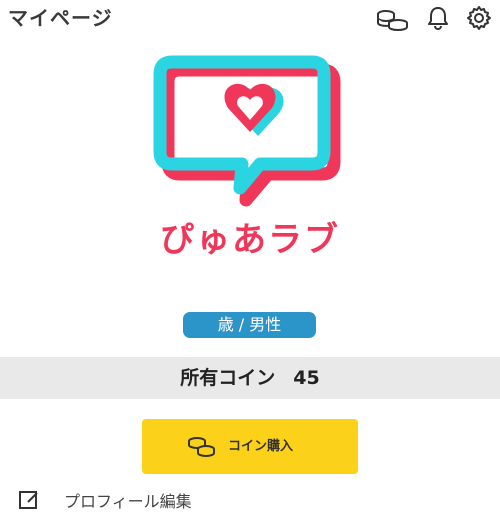  What do you see at coordinates (438, 18) in the screenshot?
I see `bell-icon` at bounding box center [438, 18].